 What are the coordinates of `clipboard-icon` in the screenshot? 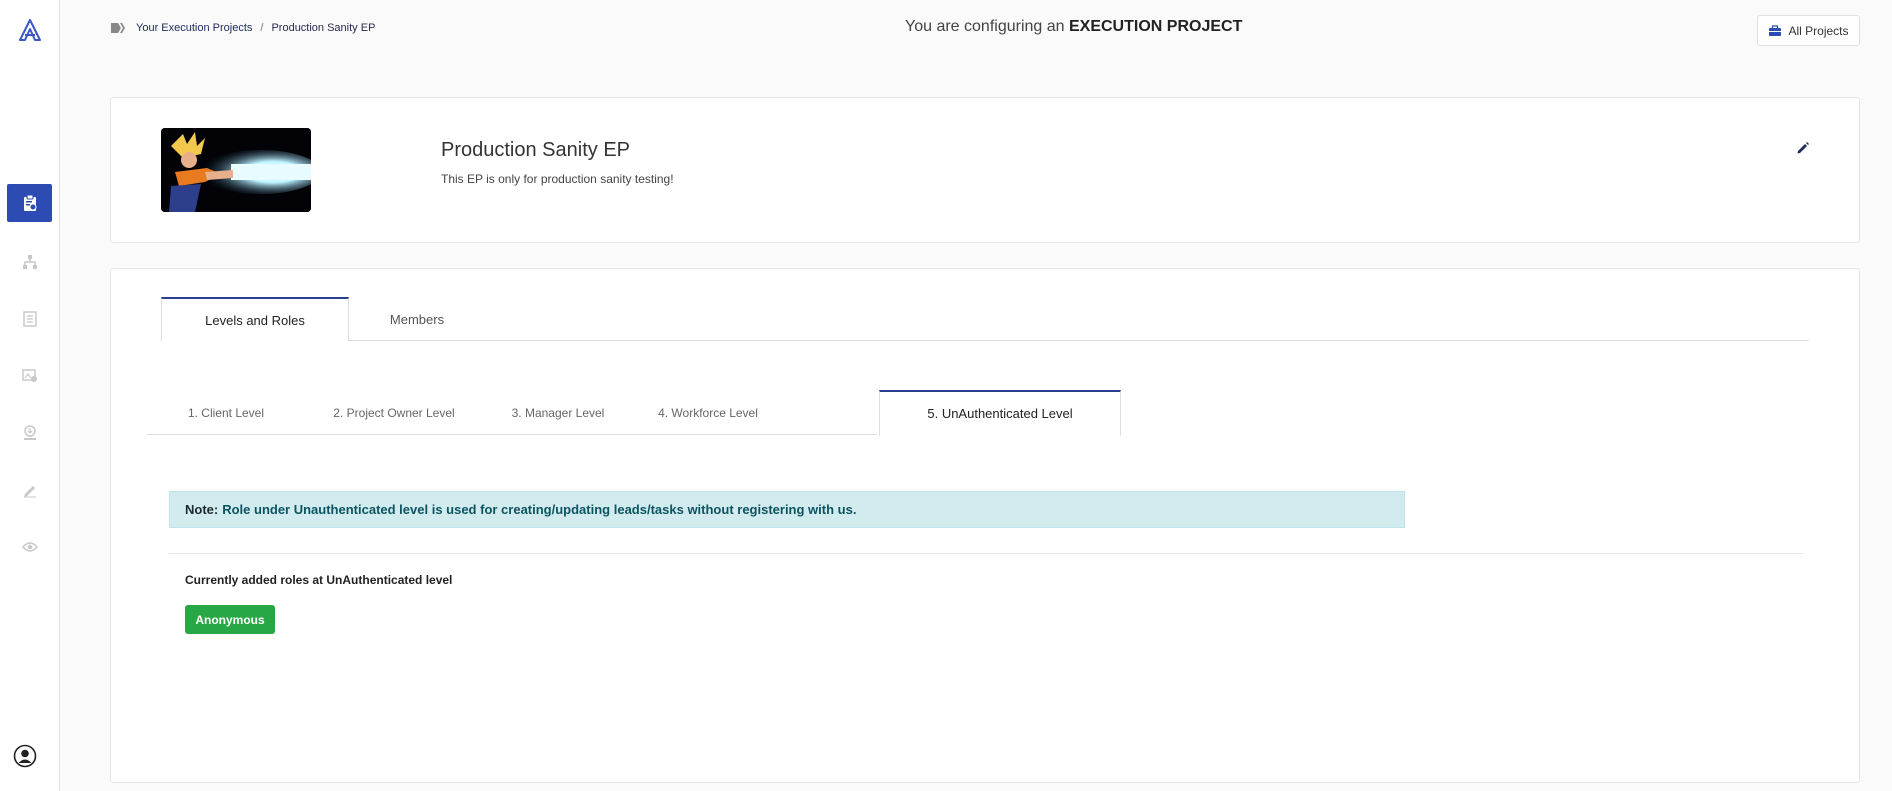 It's located at (29, 202).